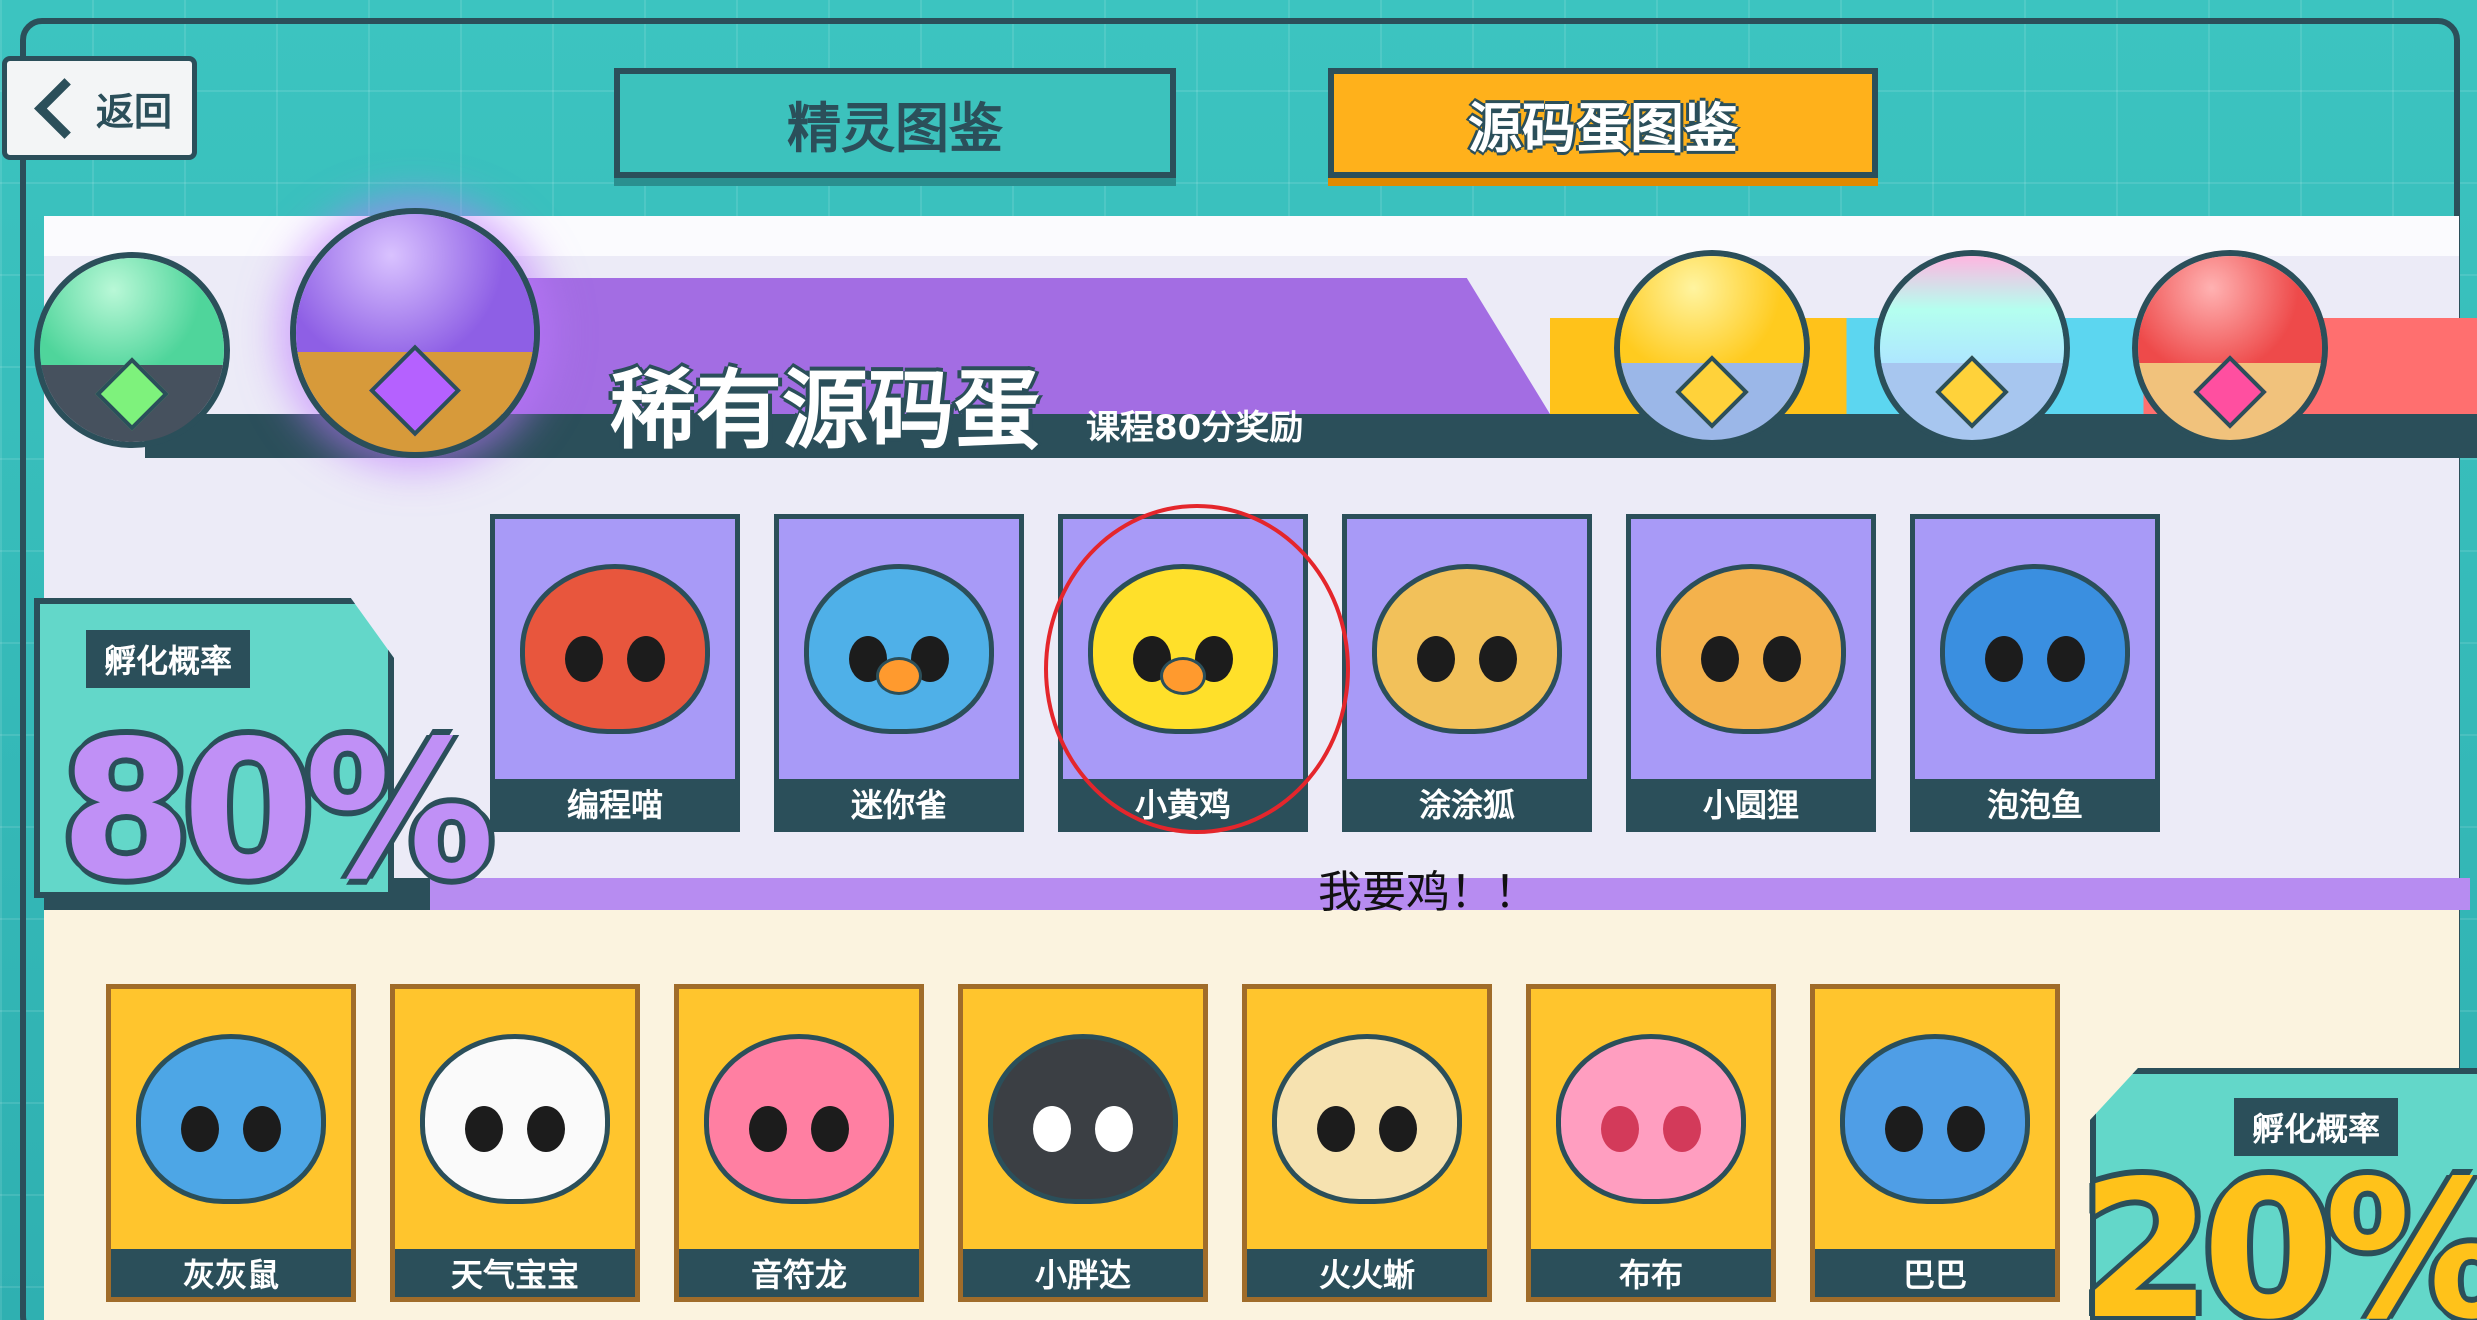 This screenshot has height=1320, width=2477. Describe the element at coordinates (515, 1119) in the screenshot. I see `creature-weather-icon` at that location.